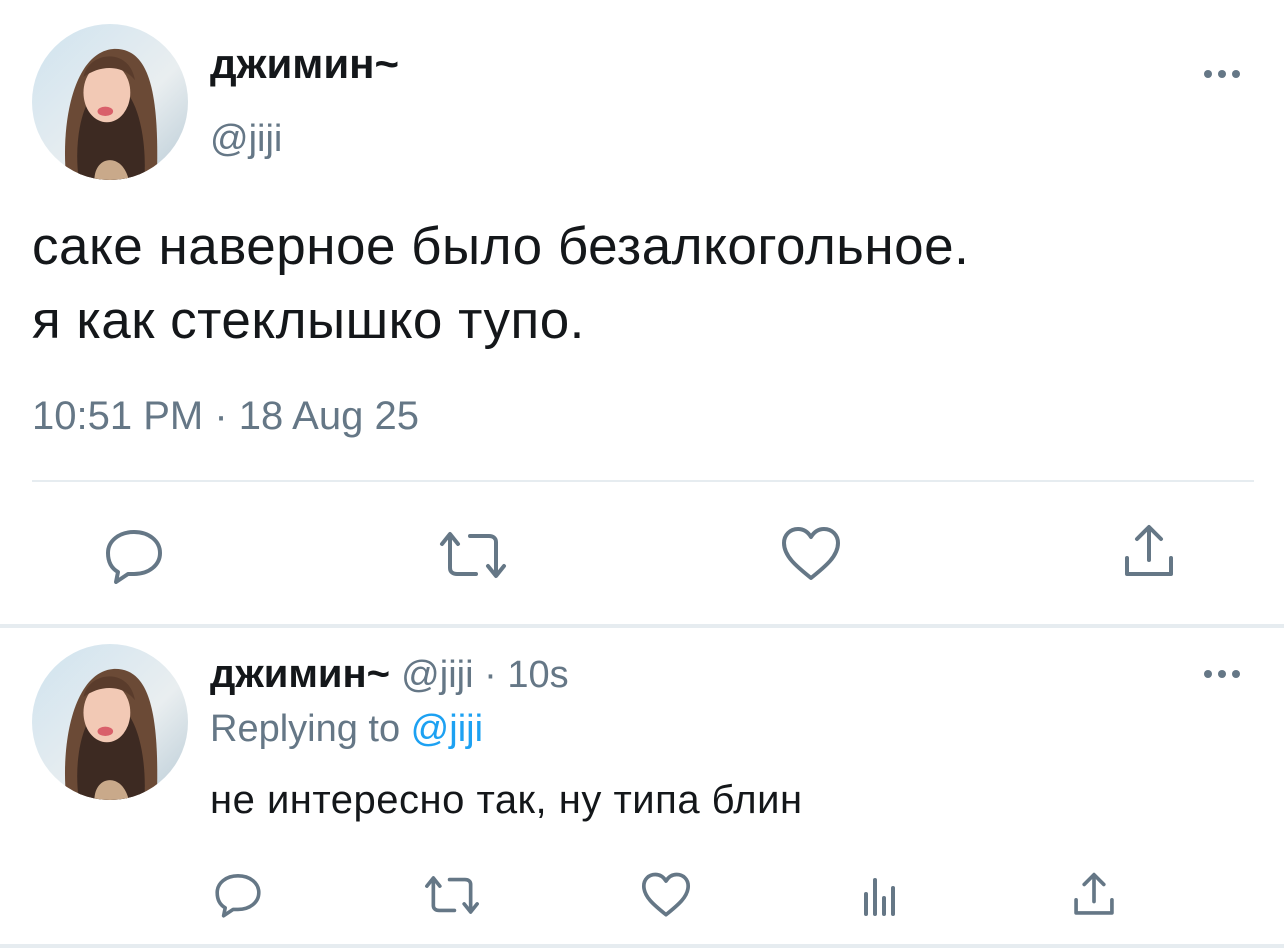  Describe the element at coordinates (642, 626) in the screenshot. I see `tweet-separator` at that location.